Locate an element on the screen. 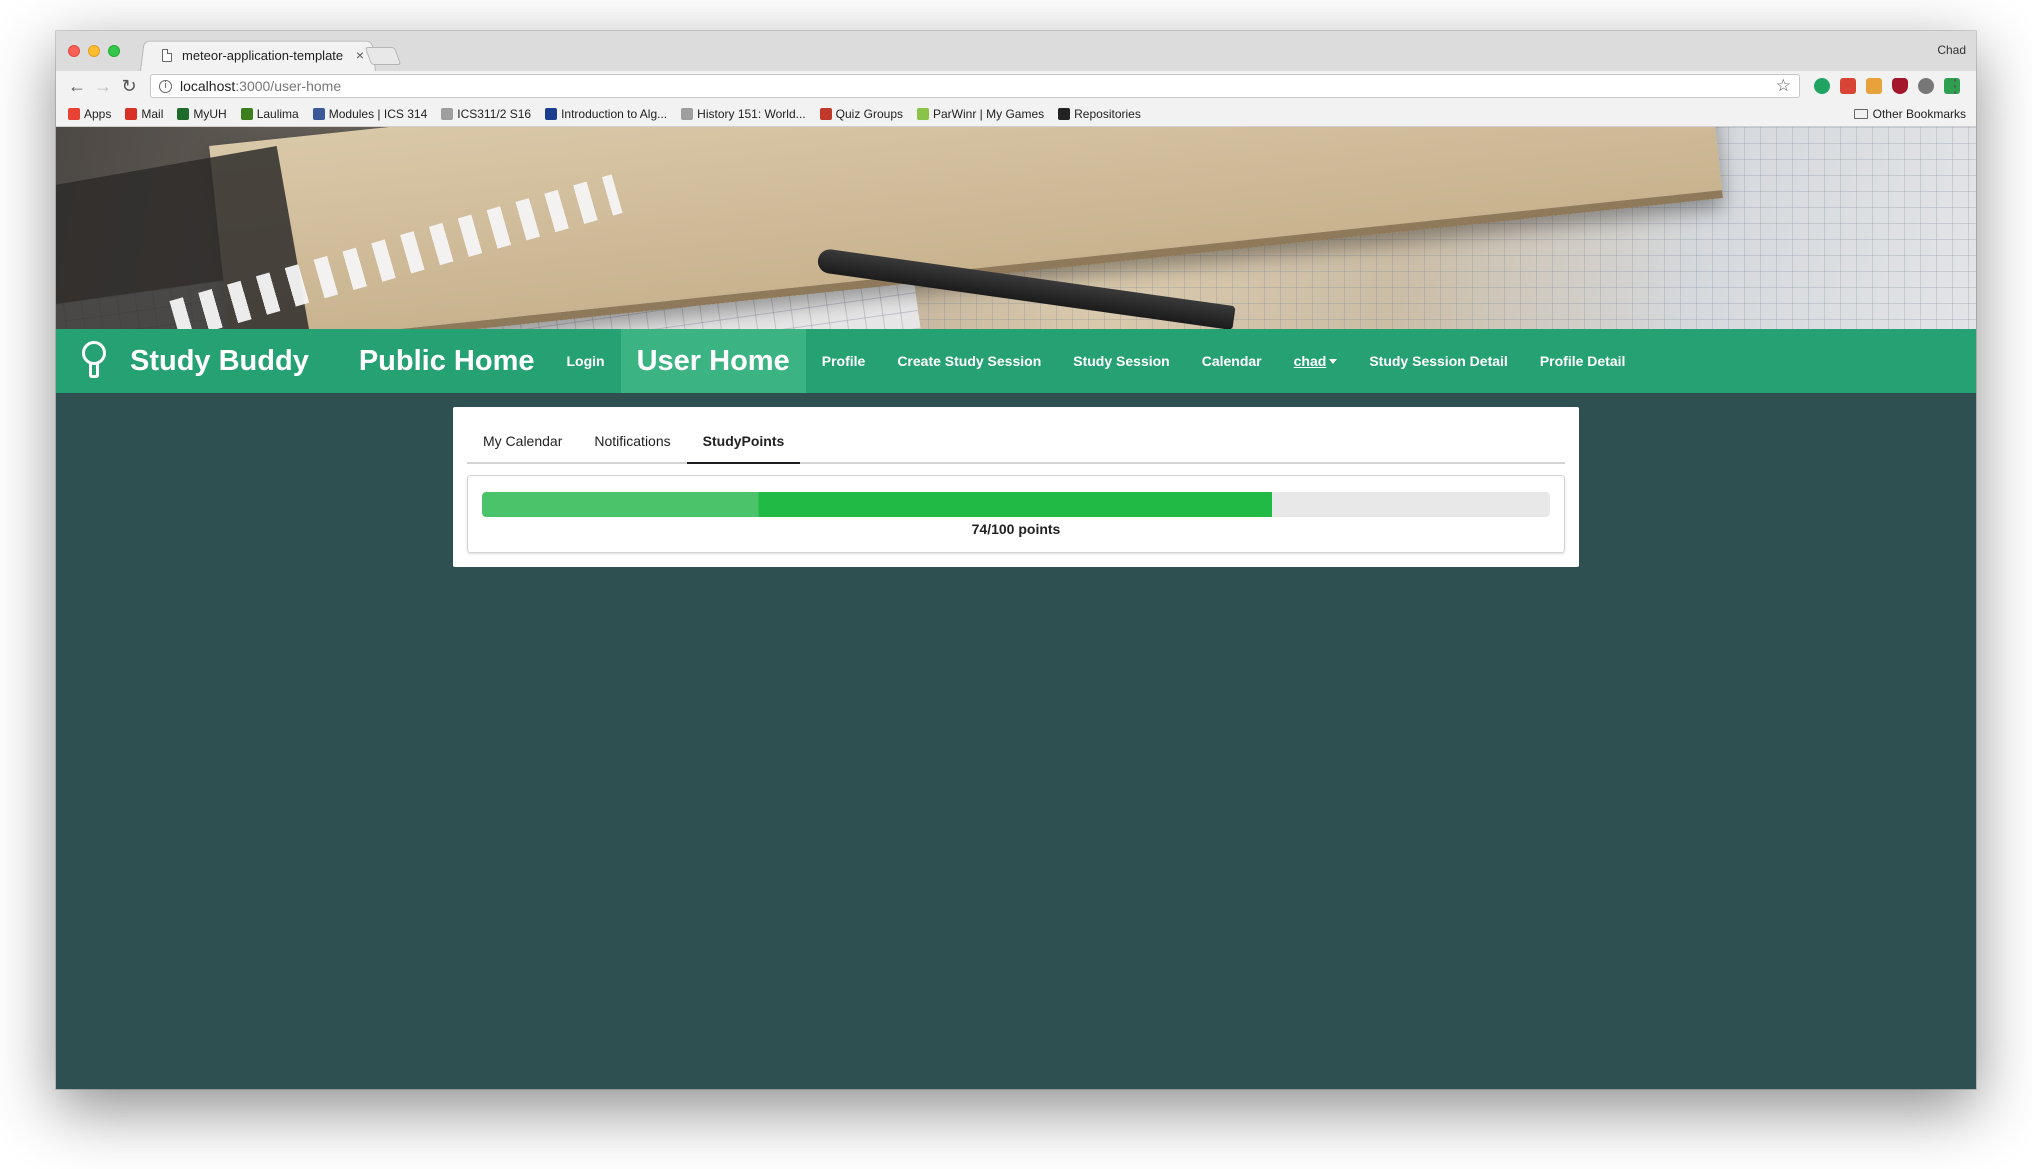  lightbulb-icon is located at coordinates (94, 361).